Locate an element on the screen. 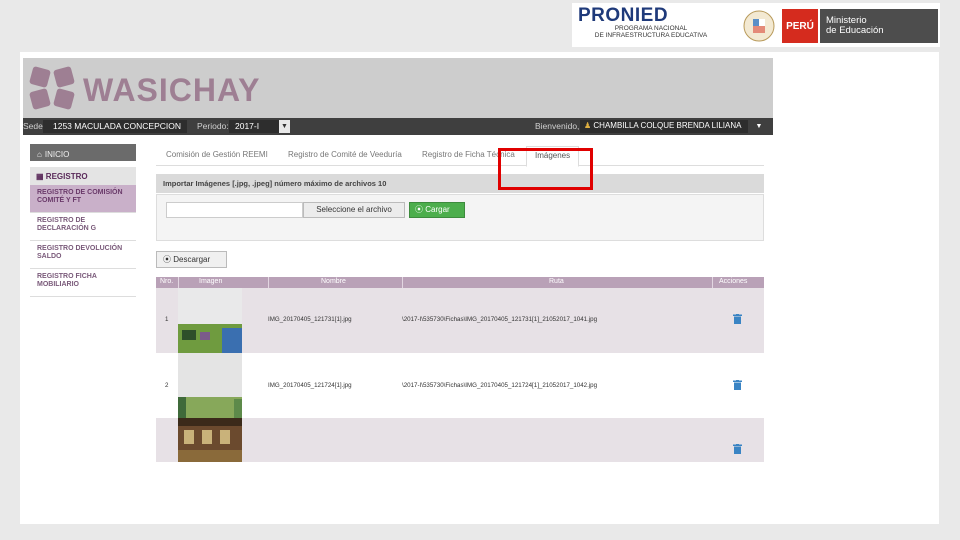  sidebar-item-inicio: ⌂ INICIO is located at coordinates (83, 152).